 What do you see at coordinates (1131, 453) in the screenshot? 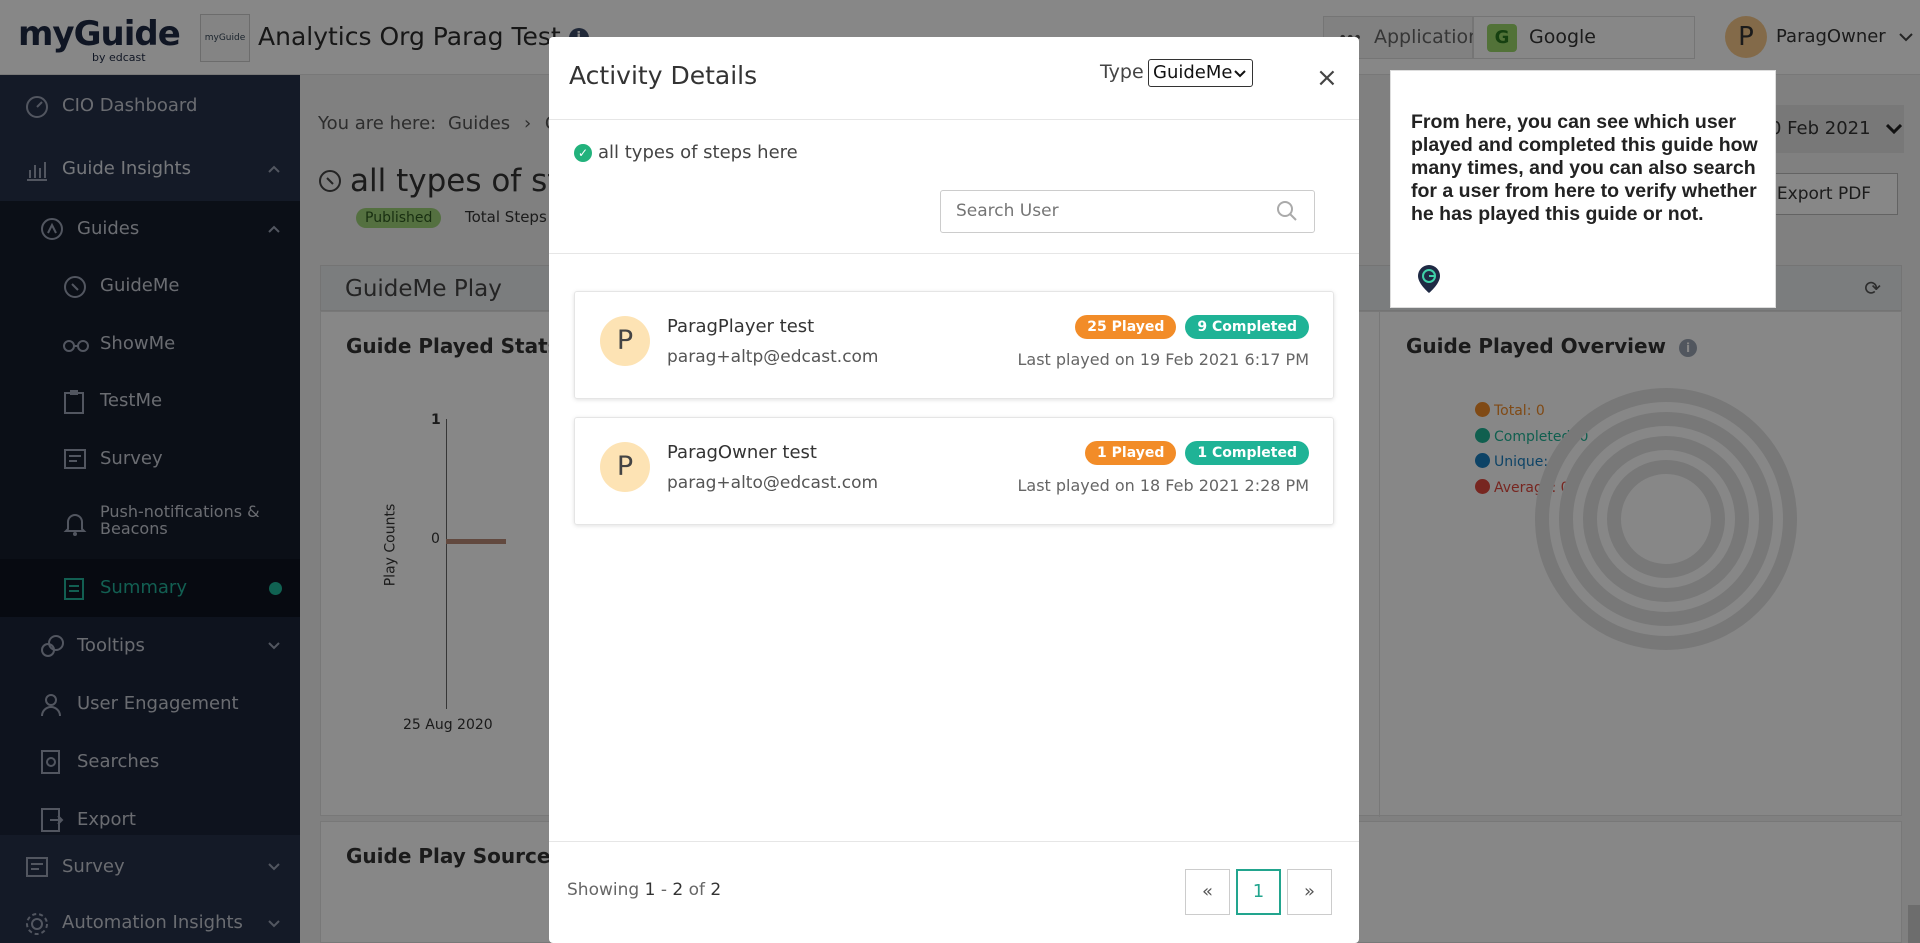
I see `played-badge: 1 Played` at bounding box center [1131, 453].